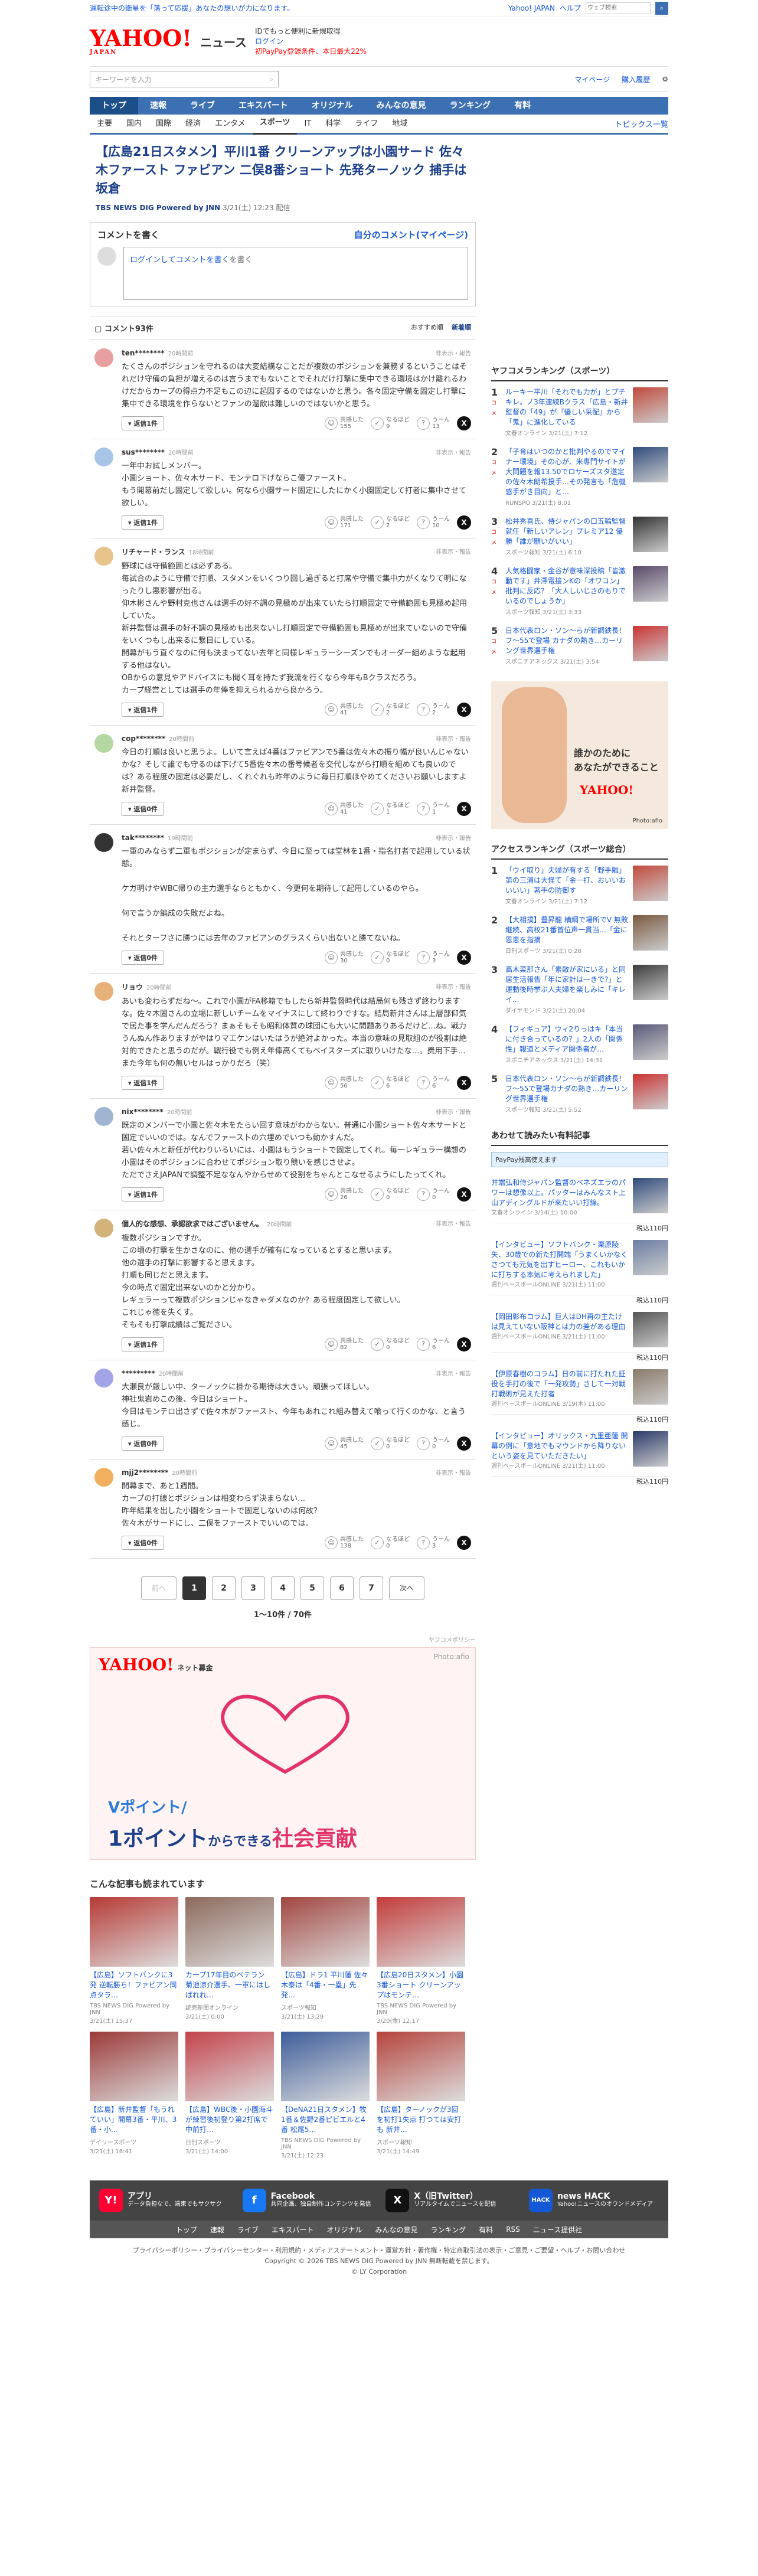 Image resolution: width=758 pixels, height=2576 pixels. Describe the element at coordinates (158, 738) in the screenshot. I see `comment-author: cop******** 20時間前` at that location.